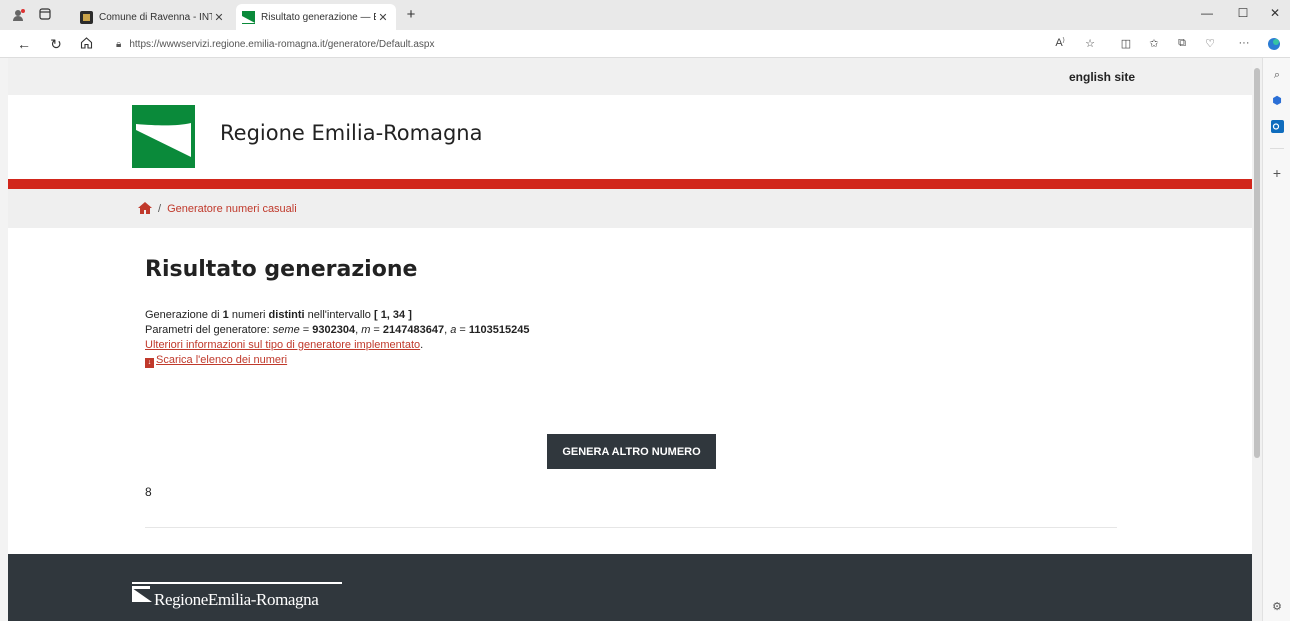 The image size is (1290, 621). I want to click on regione-favicon-icon, so click(248, 17).